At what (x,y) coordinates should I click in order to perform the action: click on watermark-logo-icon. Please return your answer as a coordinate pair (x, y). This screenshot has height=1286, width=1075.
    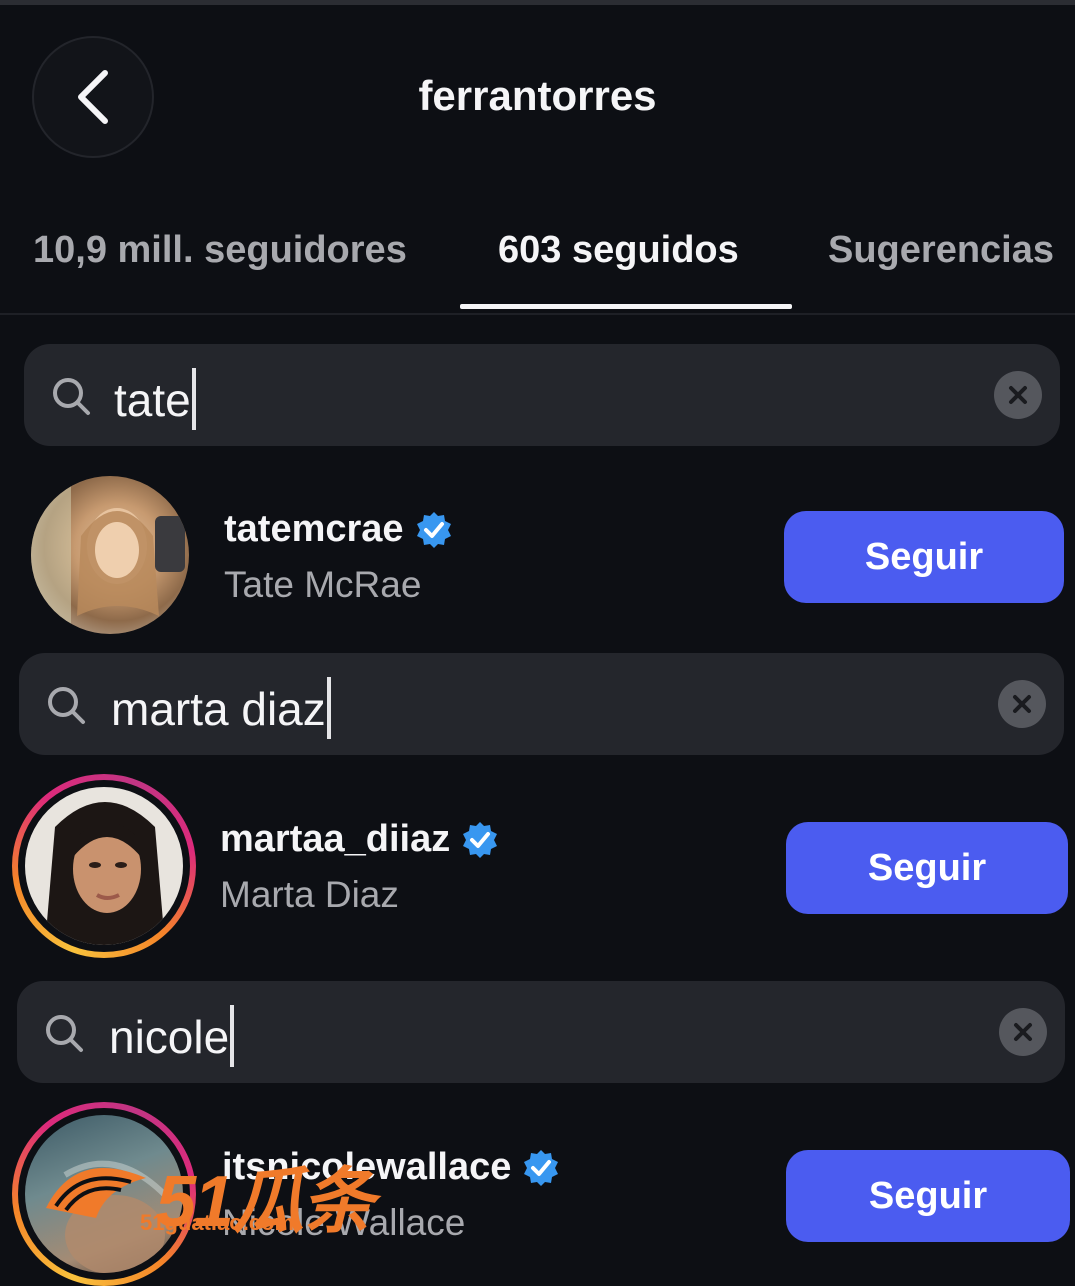
    Looking at the image, I should click on (96, 1193).